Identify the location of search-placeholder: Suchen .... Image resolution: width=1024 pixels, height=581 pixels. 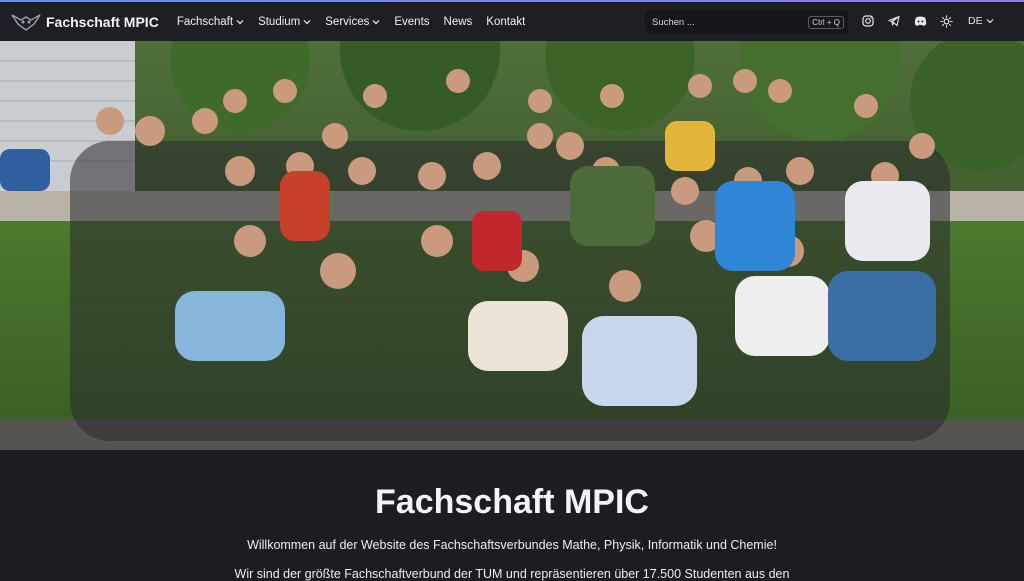
(673, 22).